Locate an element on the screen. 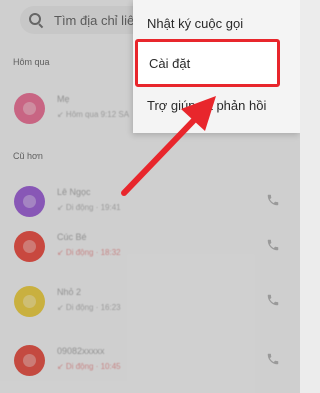 This screenshot has height=393, width=320. menu-item-label: Trợ giúp và phản hồi is located at coordinates (207, 105).